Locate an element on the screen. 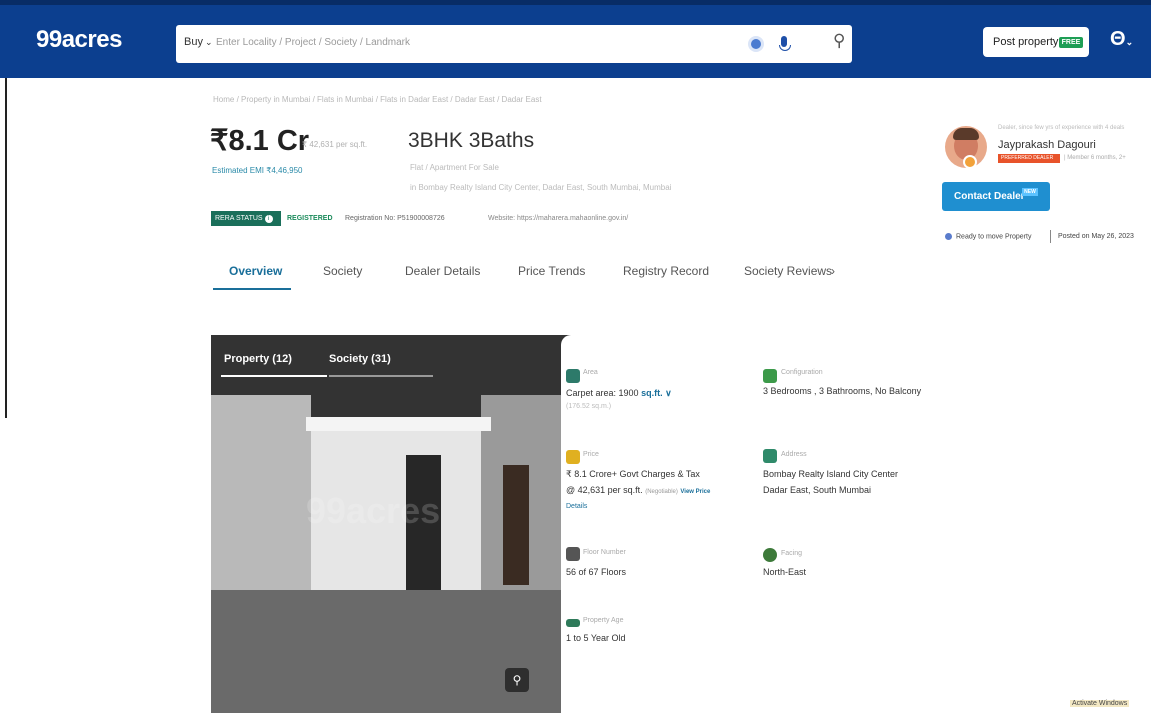 Image resolution: width=1151 pixels, height=713 pixels. active-tab-indicator is located at coordinates (252, 289).